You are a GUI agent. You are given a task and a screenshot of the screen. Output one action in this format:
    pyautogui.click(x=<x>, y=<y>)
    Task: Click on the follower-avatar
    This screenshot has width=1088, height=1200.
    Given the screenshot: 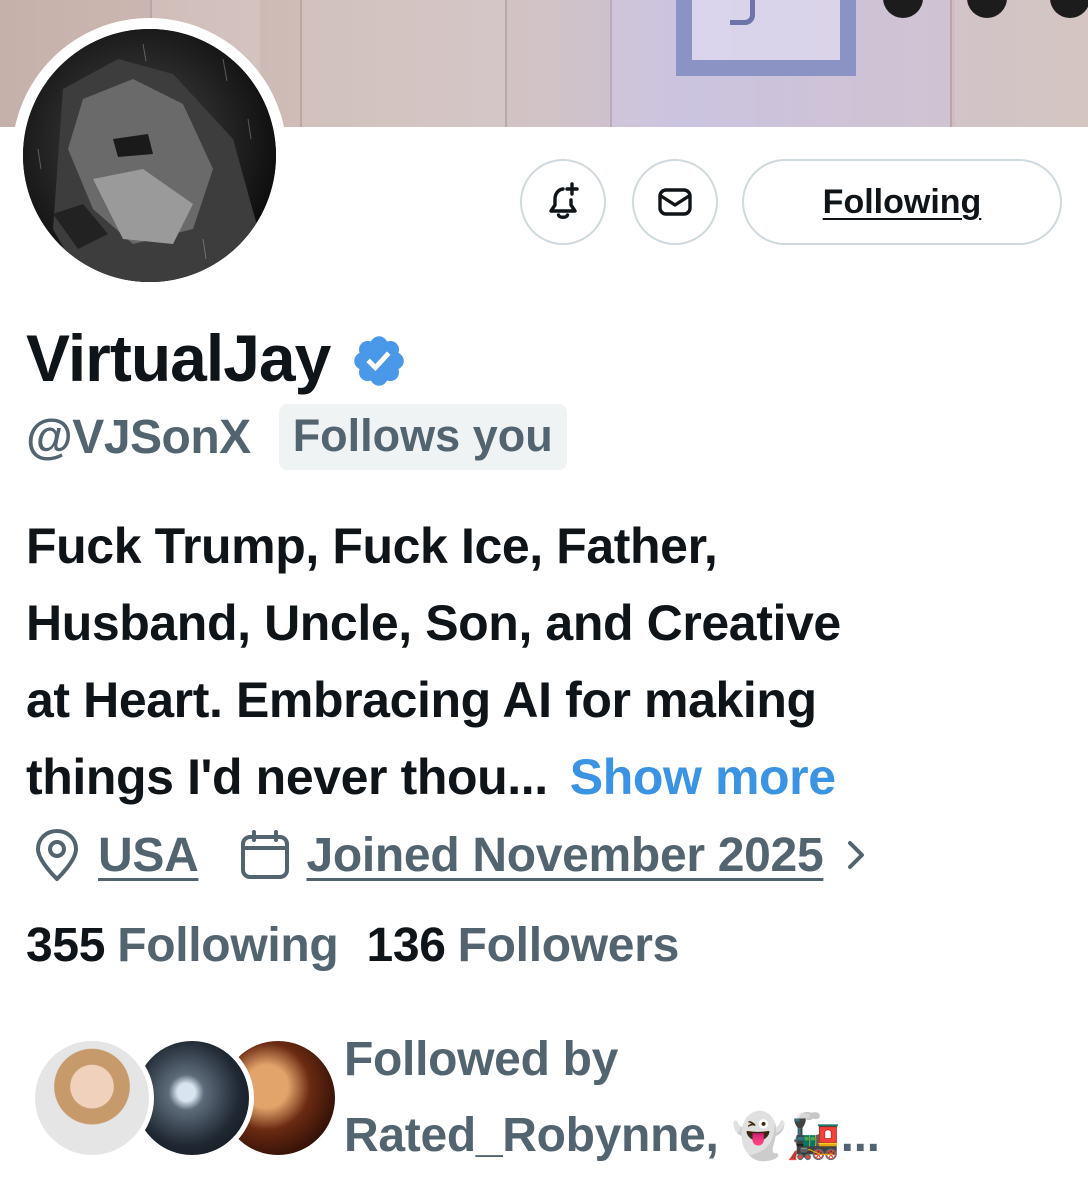 What is the action you would take?
    pyautogui.click(x=92, y=1098)
    